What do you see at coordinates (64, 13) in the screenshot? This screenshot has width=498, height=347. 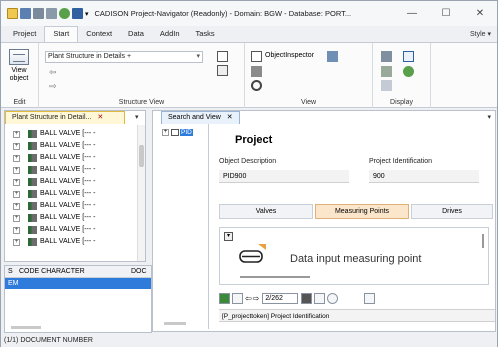 I see `refresh-icon` at bounding box center [64, 13].